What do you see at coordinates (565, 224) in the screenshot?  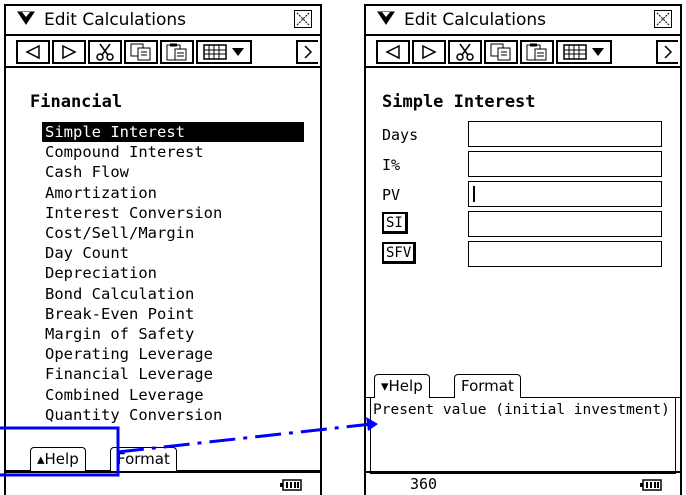 I see `si-result-field` at bounding box center [565, 224].